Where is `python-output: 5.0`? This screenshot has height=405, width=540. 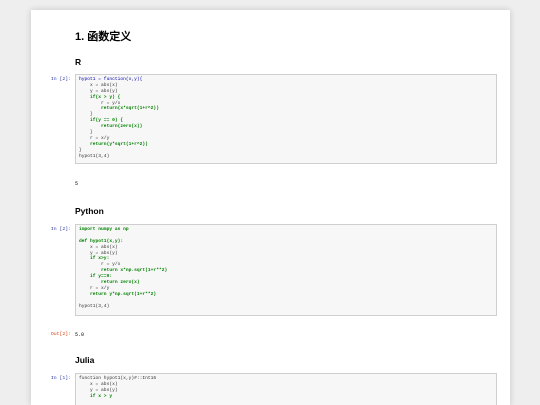 python-output: 5.0 is located at coordinates (80, 335).